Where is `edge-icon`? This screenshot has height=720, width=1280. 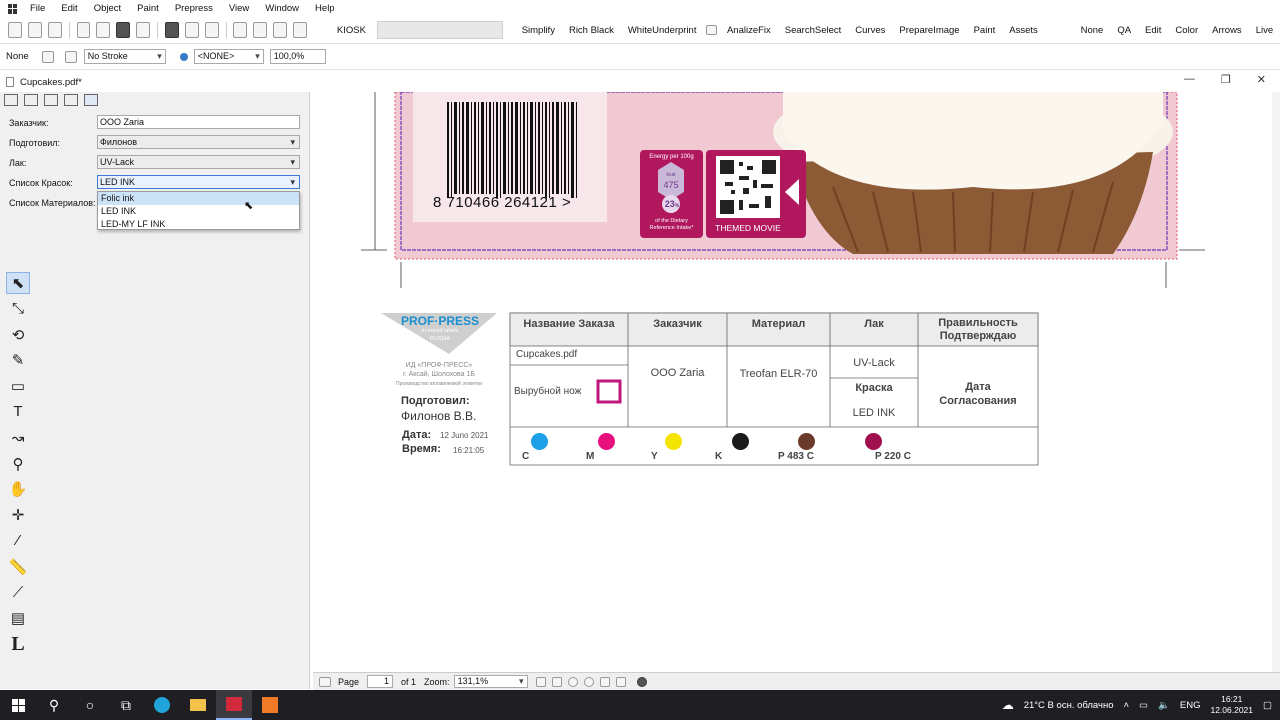 edge-icon is located at coordinates (162, 705).